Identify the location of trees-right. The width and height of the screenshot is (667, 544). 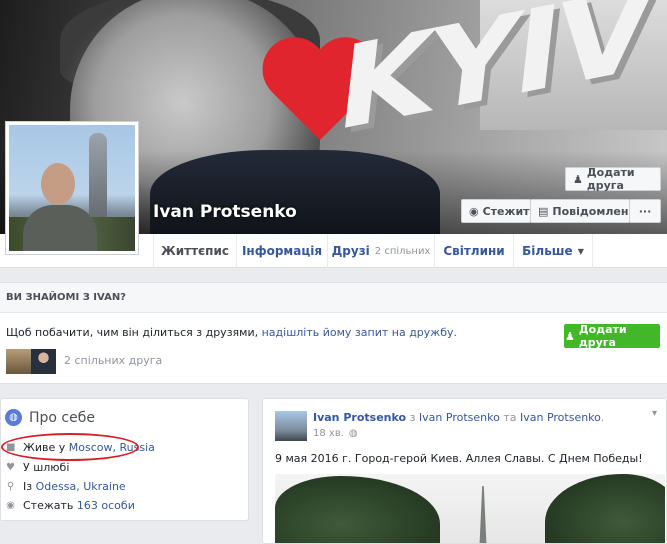
(605, 508).